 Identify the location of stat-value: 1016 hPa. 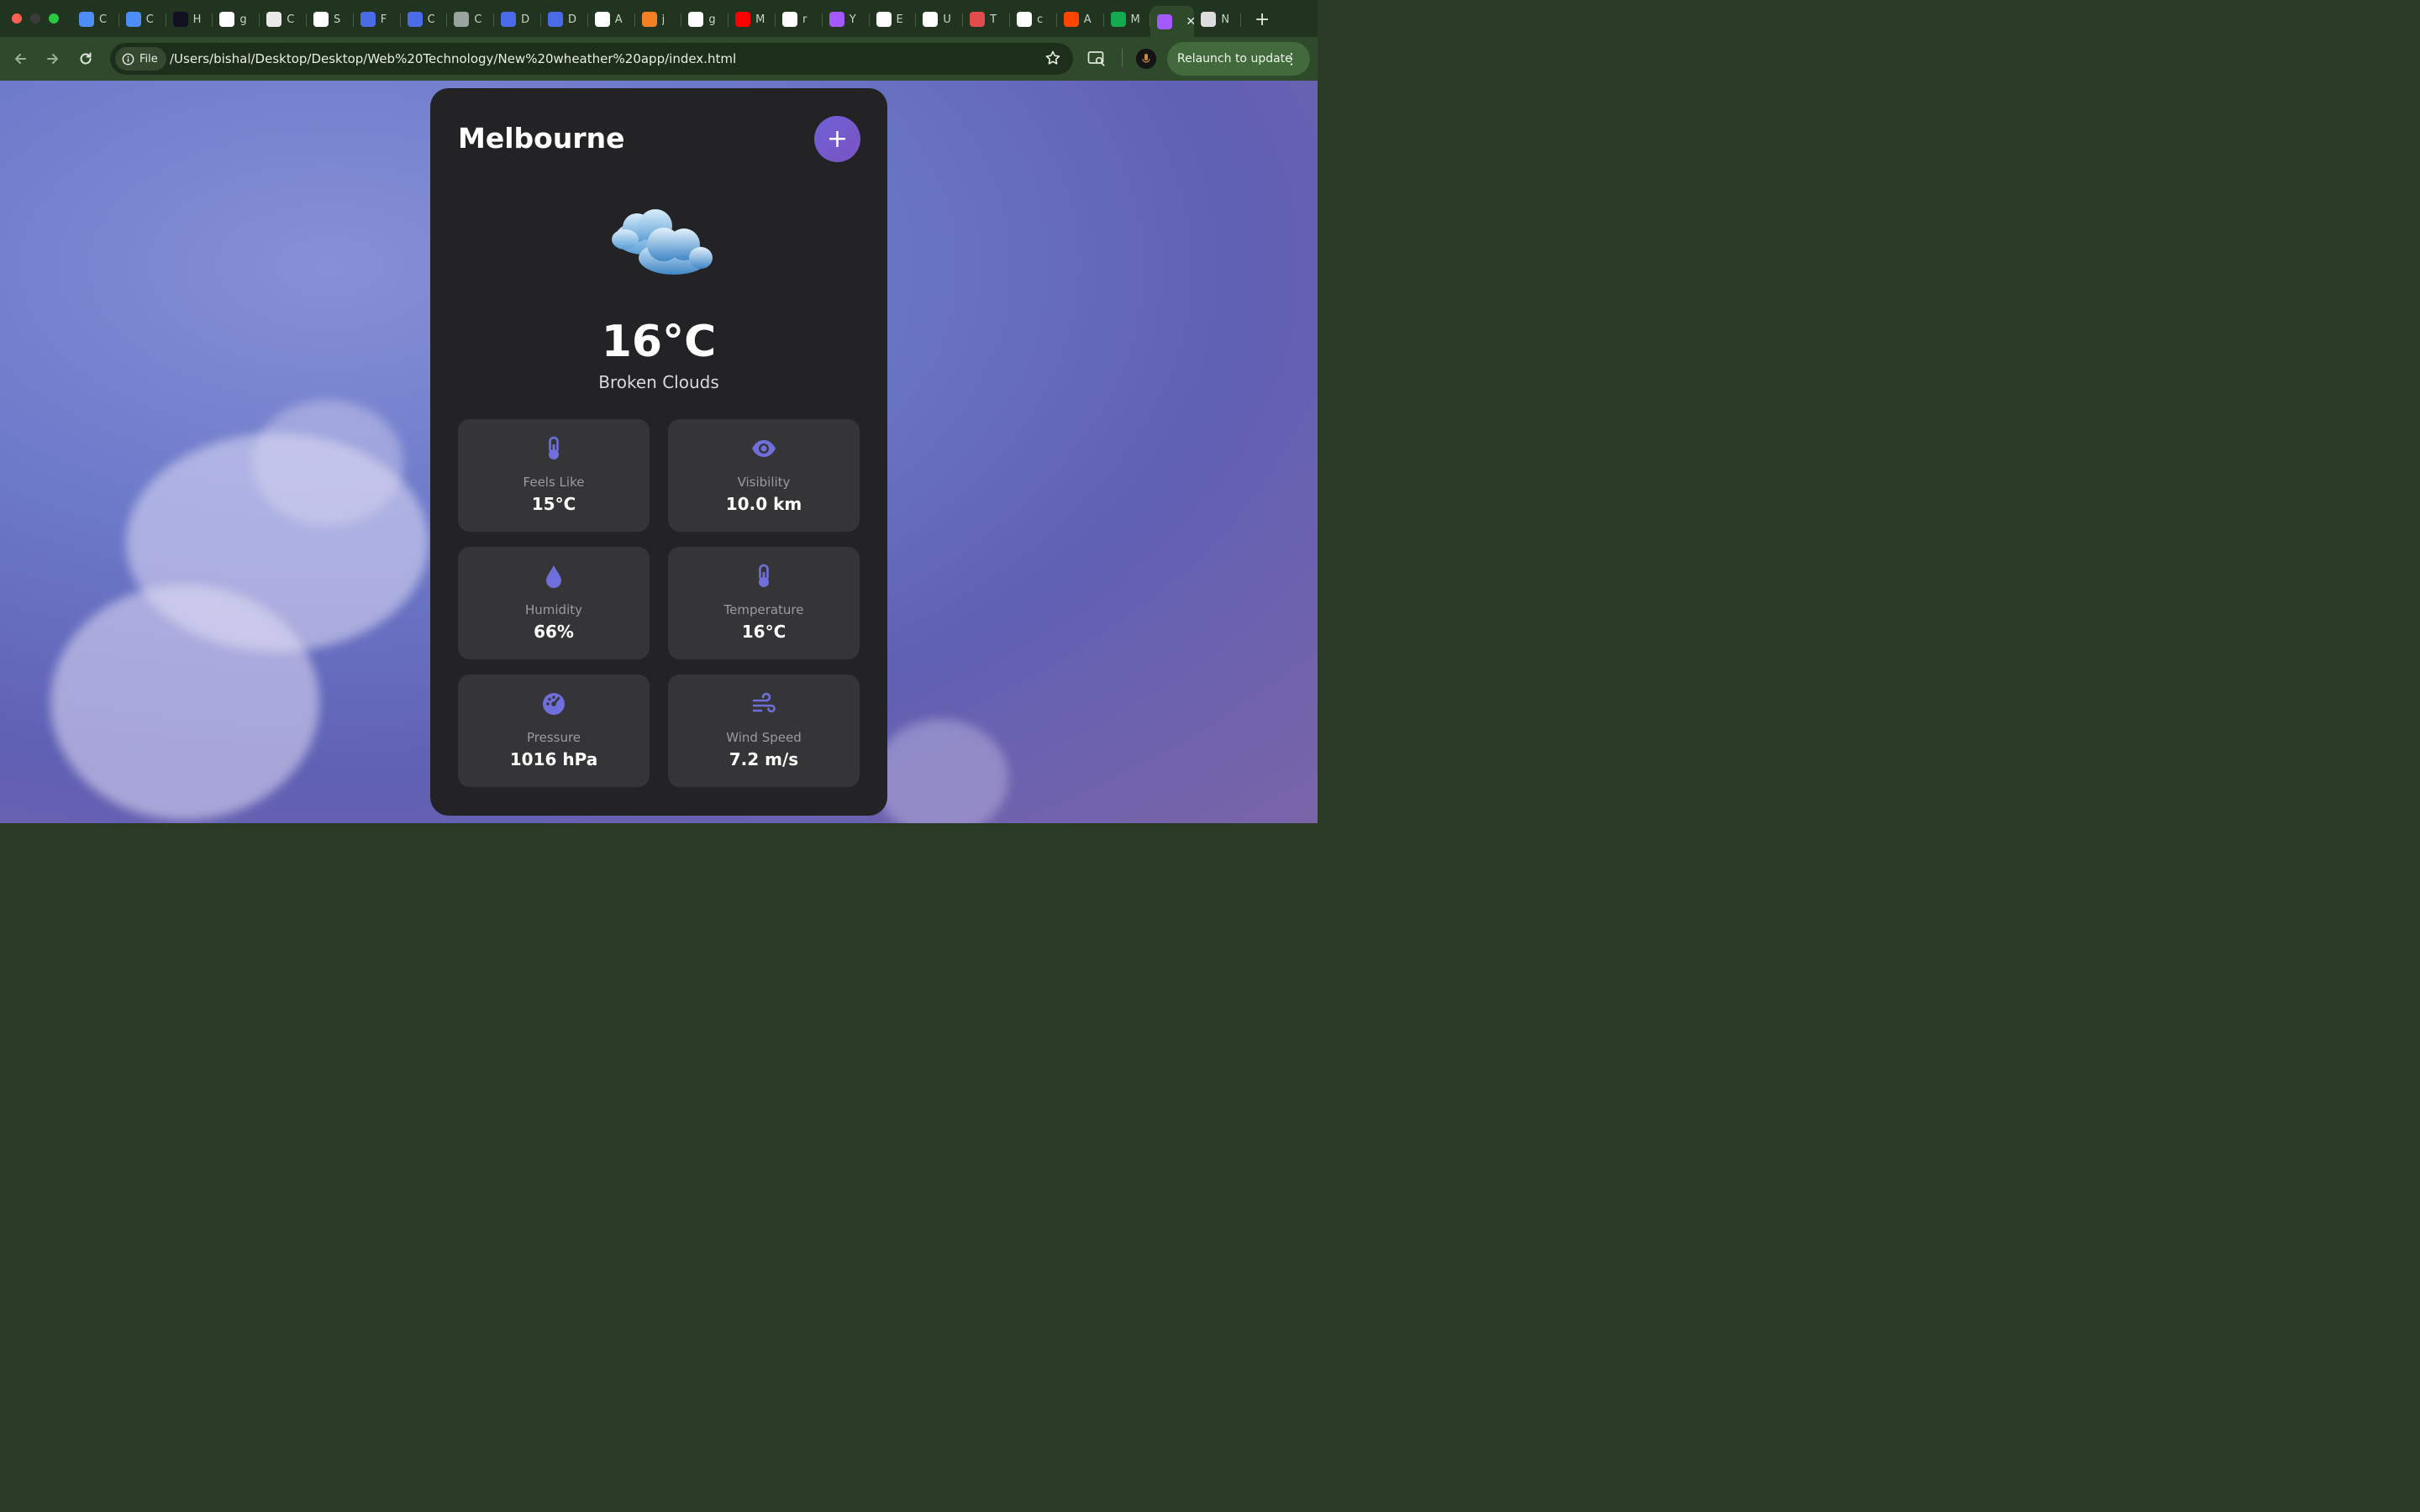
(553, 759).